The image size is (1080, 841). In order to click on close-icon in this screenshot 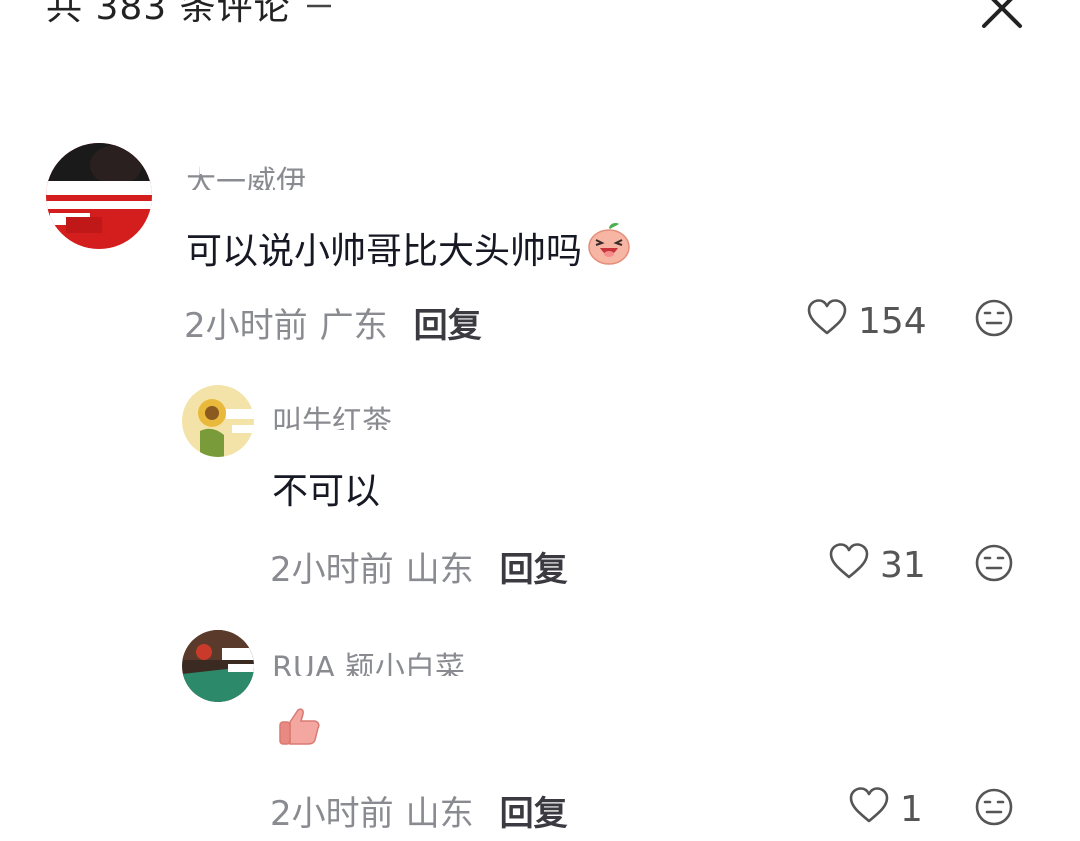, I will do `click(1001, 17)`.